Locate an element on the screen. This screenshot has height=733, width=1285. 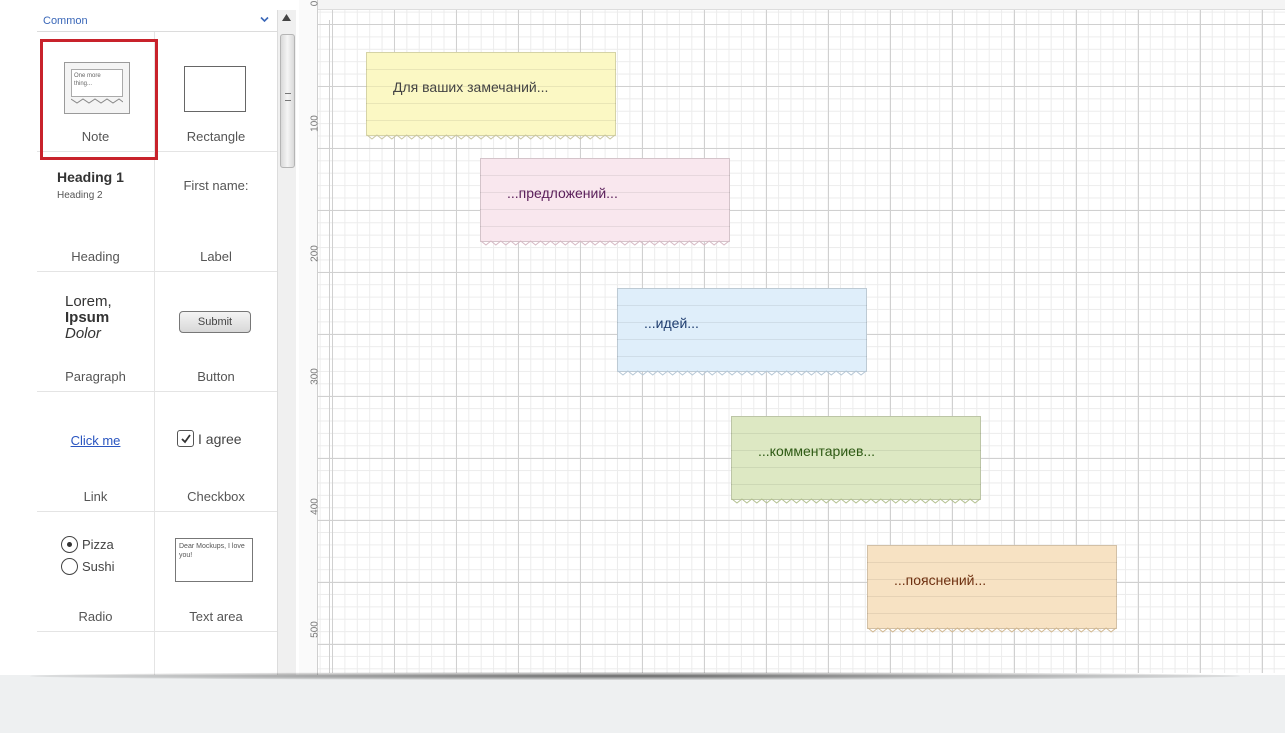
palette-item-label: Paragraph is located at coordinates (95, 376).